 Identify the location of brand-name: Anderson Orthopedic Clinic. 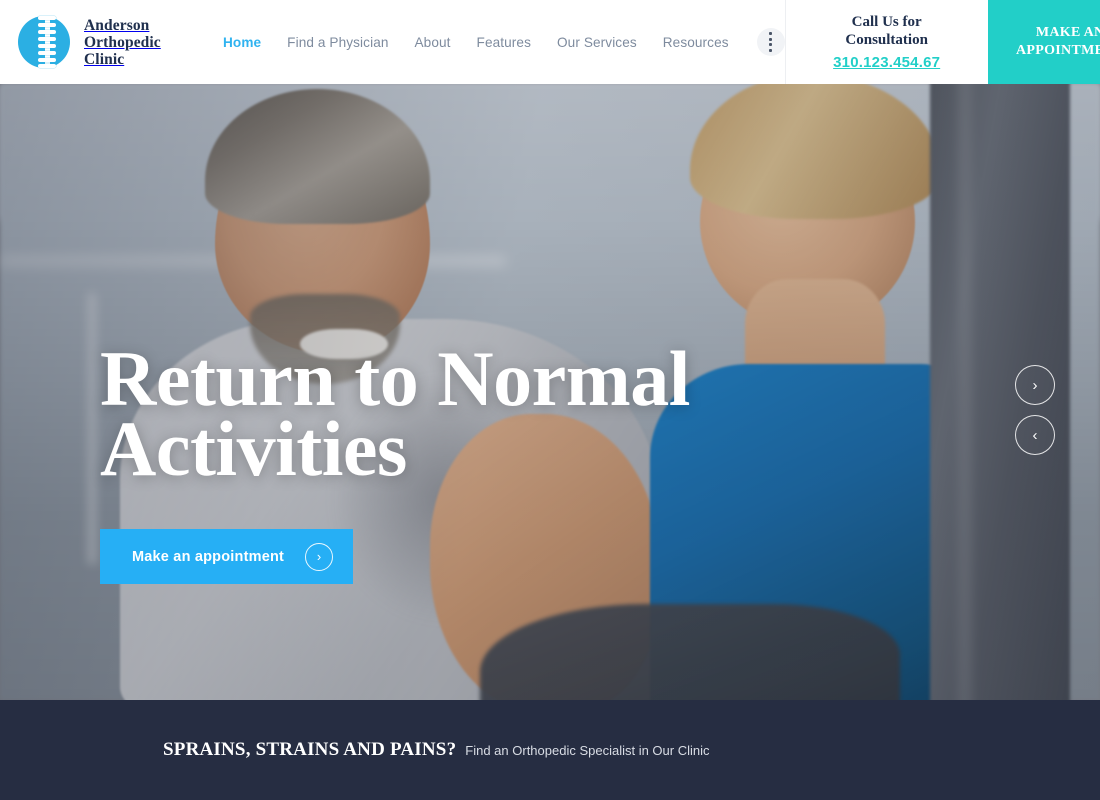
(122, 42).